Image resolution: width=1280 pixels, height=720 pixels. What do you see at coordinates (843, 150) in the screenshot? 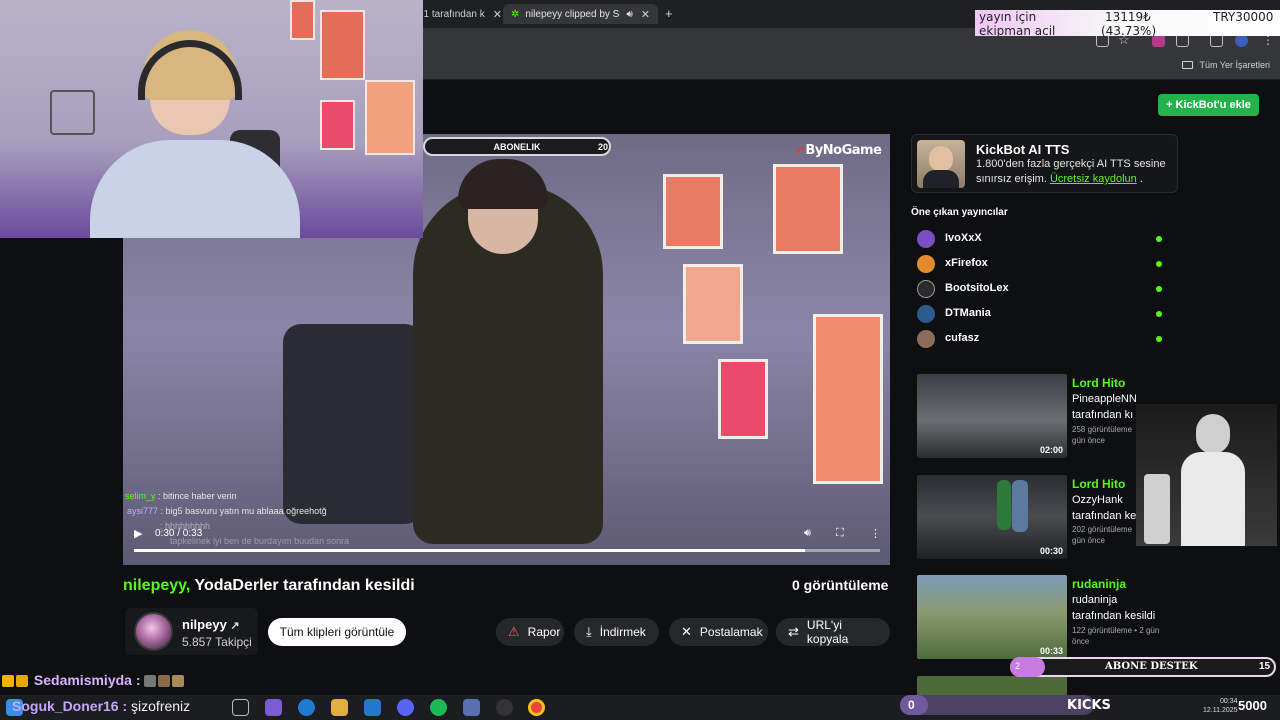
I see `watermark-text: ByNoGame` at bounding box center [843, 150].